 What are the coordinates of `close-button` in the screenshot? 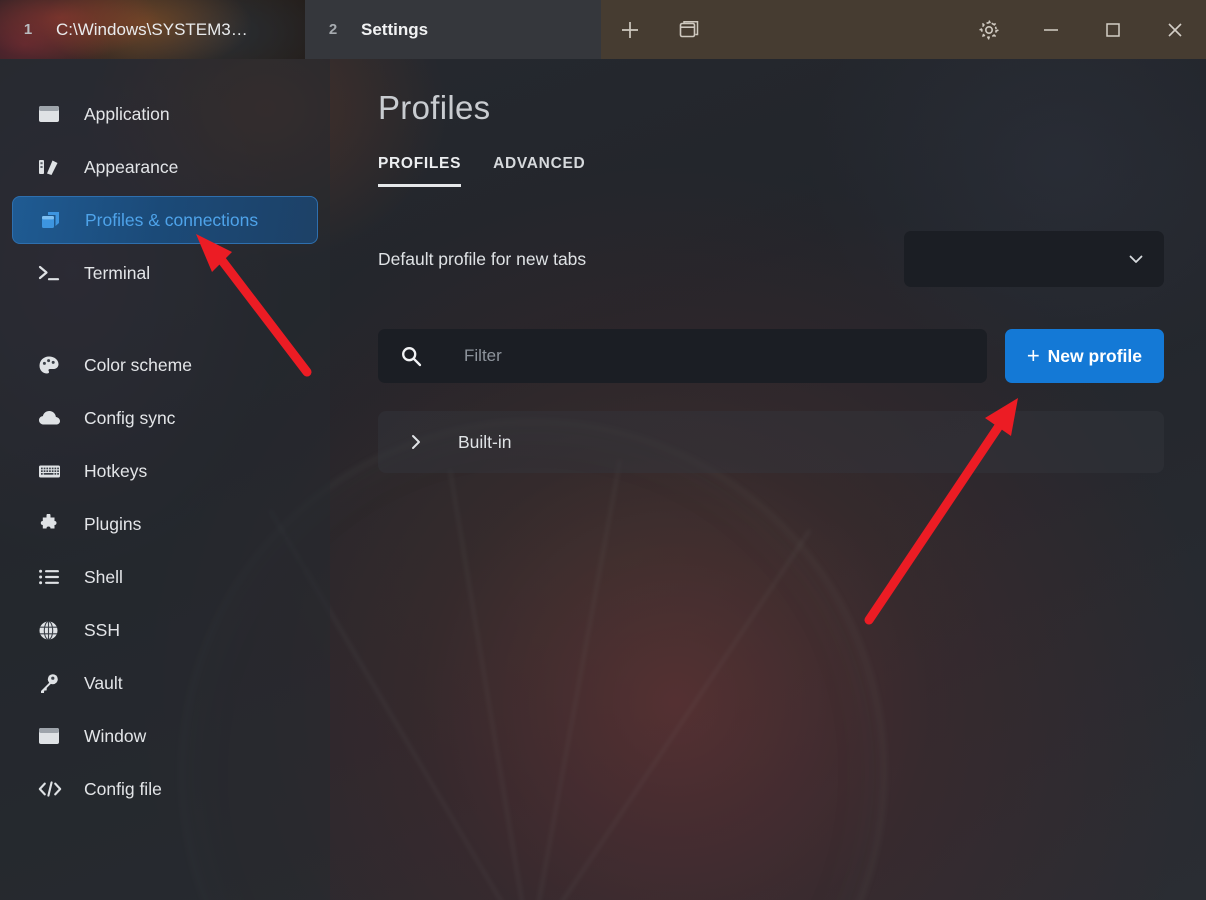 It's located at (1175, 29).